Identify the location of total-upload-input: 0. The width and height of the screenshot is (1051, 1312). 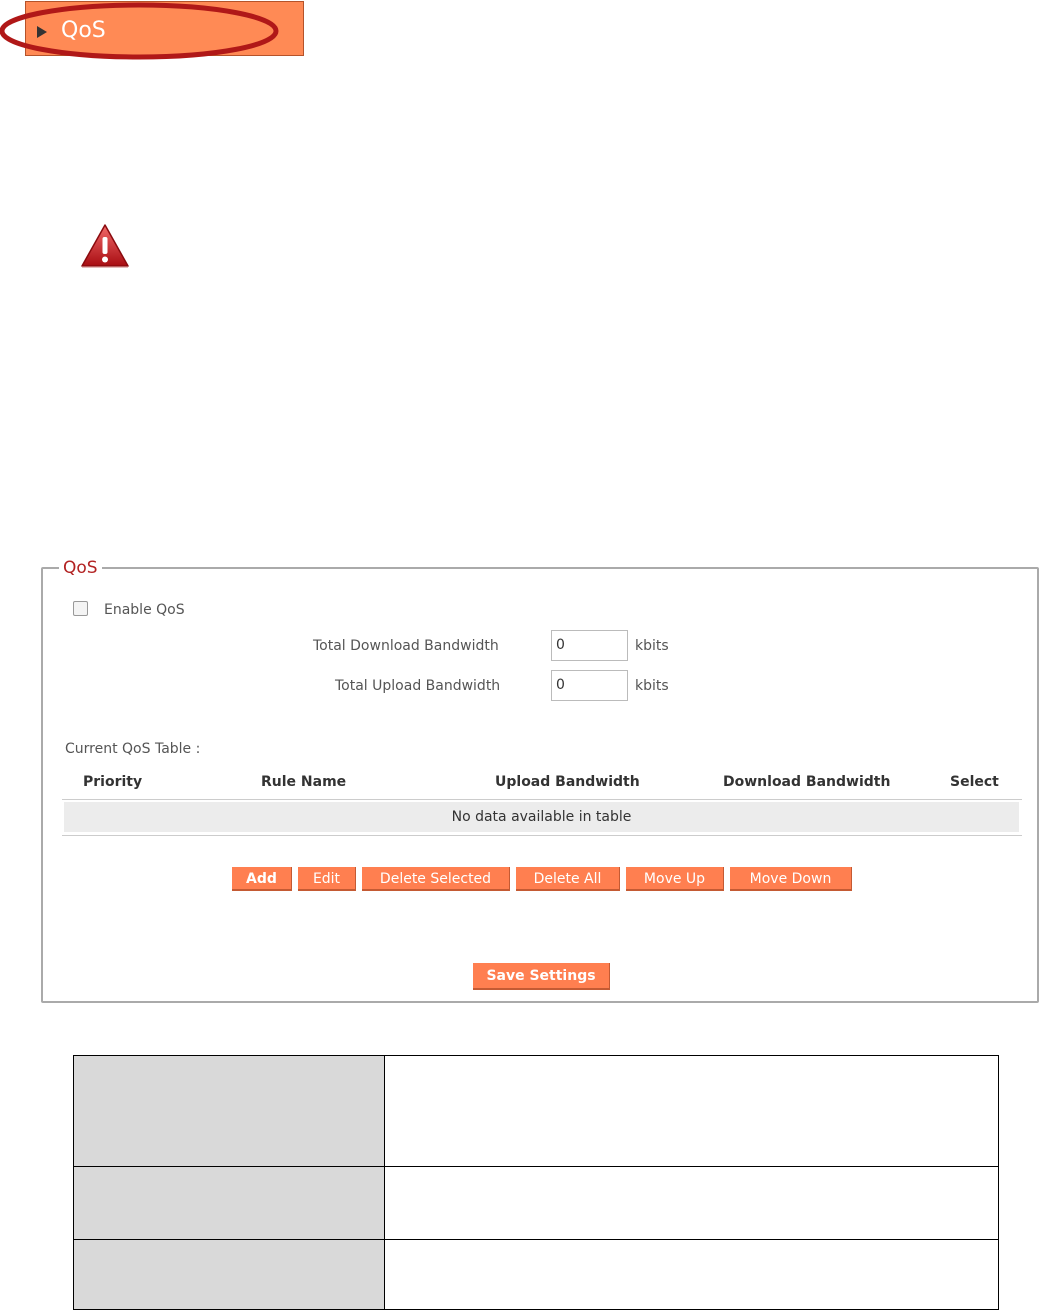
(589, 685).